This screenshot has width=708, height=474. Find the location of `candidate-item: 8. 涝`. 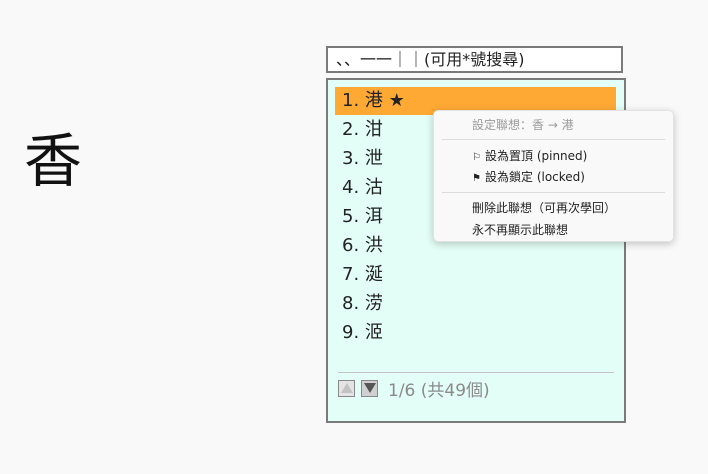

candidate-item: 8. 涝 is located at coordinates (475, 304).